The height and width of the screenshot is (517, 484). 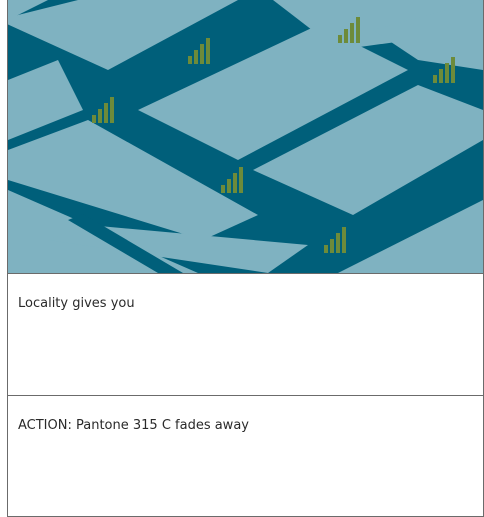 What do you see at coordinates (76, 303) in the screenshot?
I see `caption-text-1: Locality gives you` at bounding box center [76, 303].